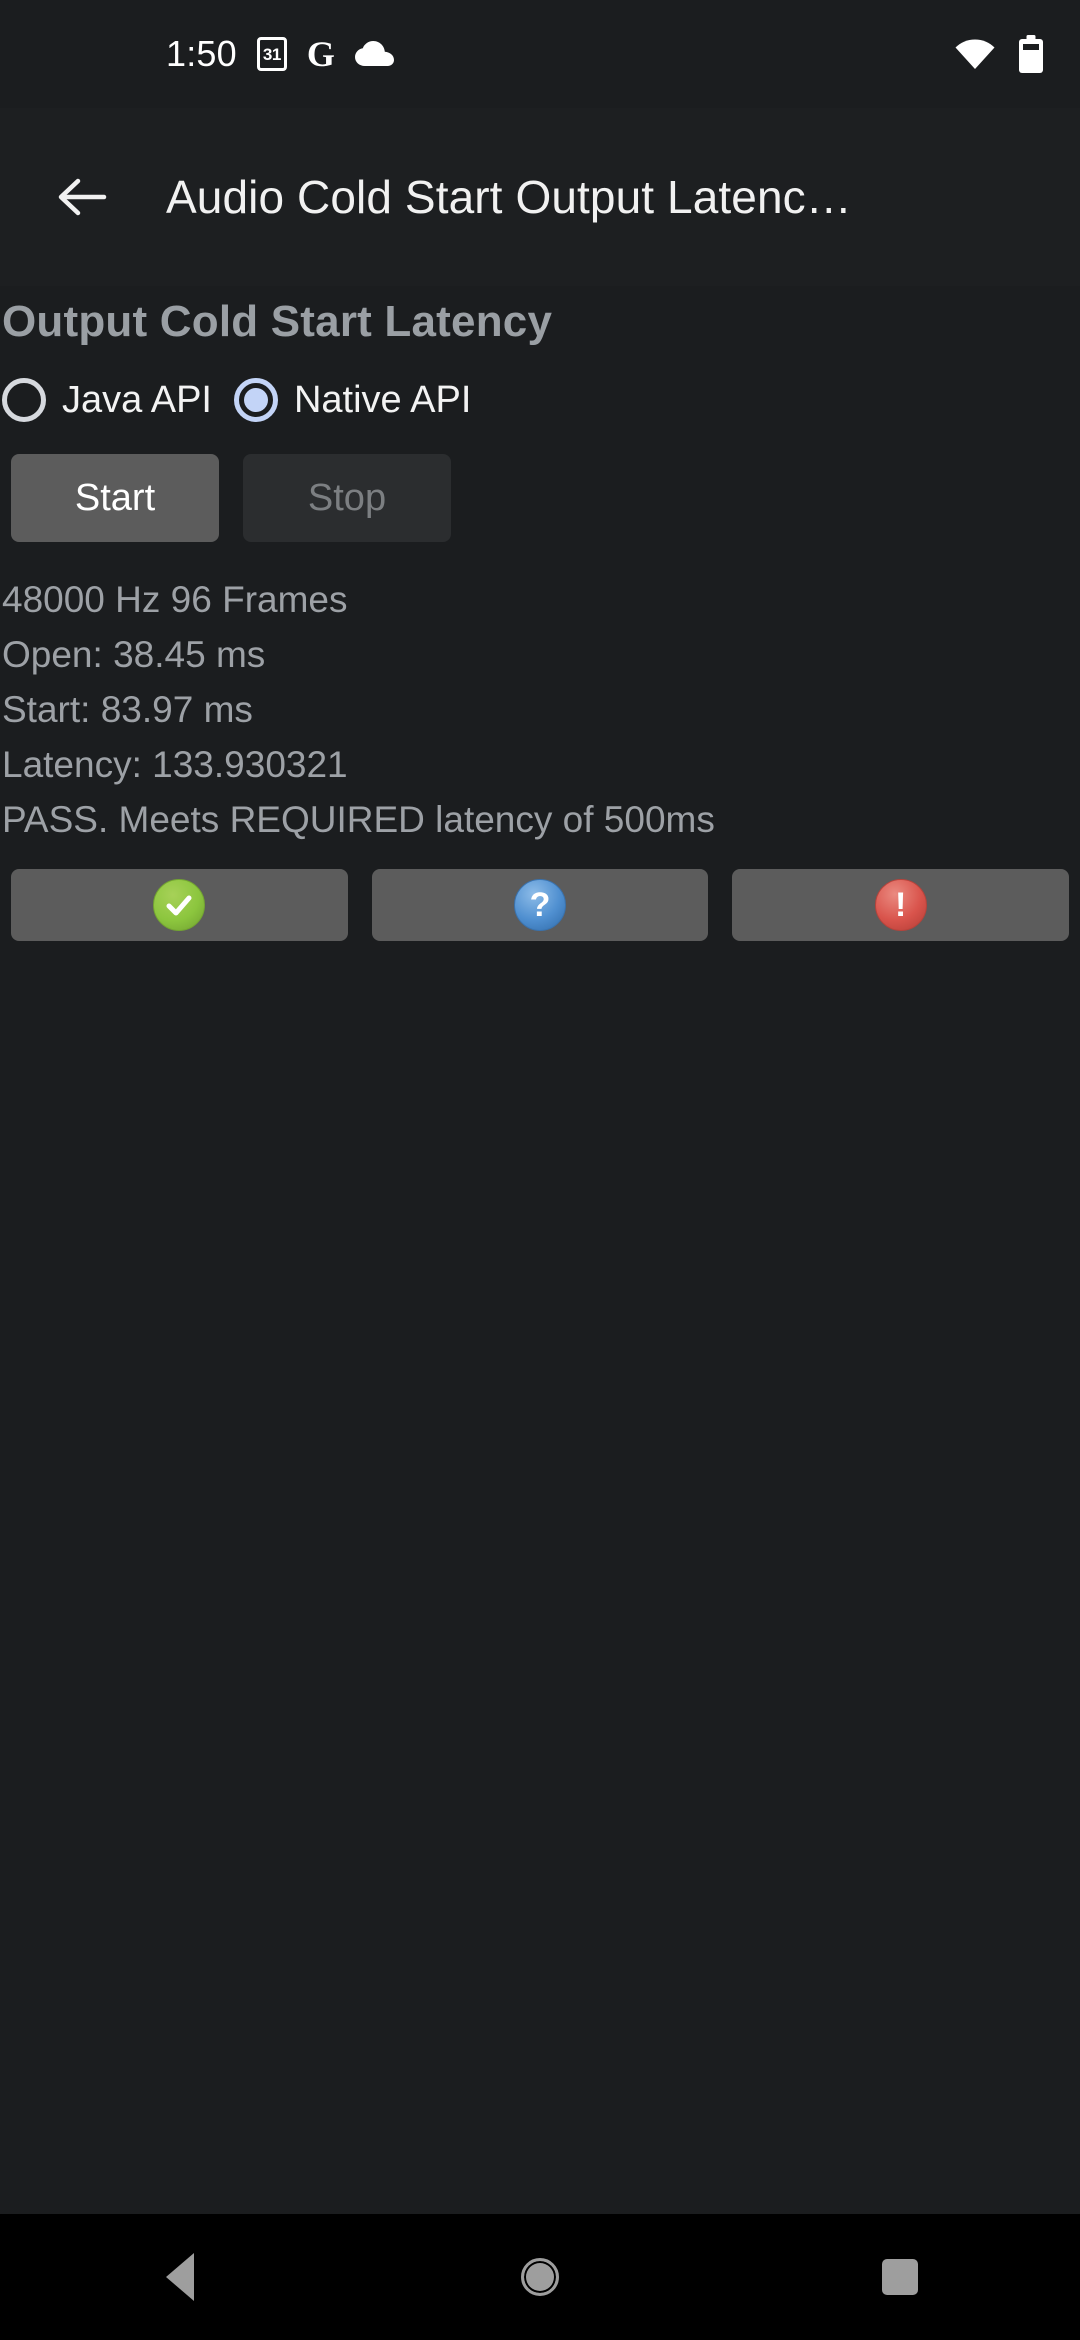 The image size is (1080, 2340). What do you see at coordinates (24, 400) in the screenshot?
I see `radio-button-unselected-icon` at bounding box center [24, 400].